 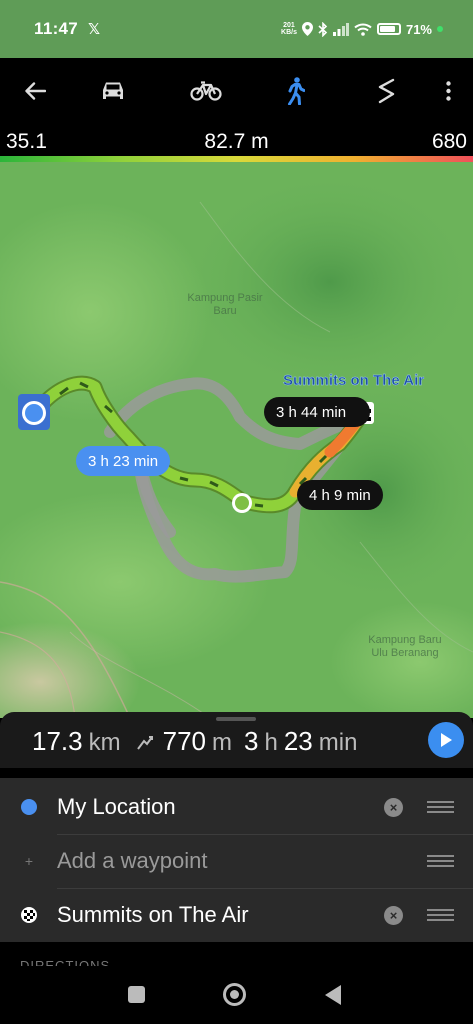 What do you see at coordinates (123, 461) in the screenshot?
I see `route-time-main: 3 h 23 min` at bounding box center [123, 461].